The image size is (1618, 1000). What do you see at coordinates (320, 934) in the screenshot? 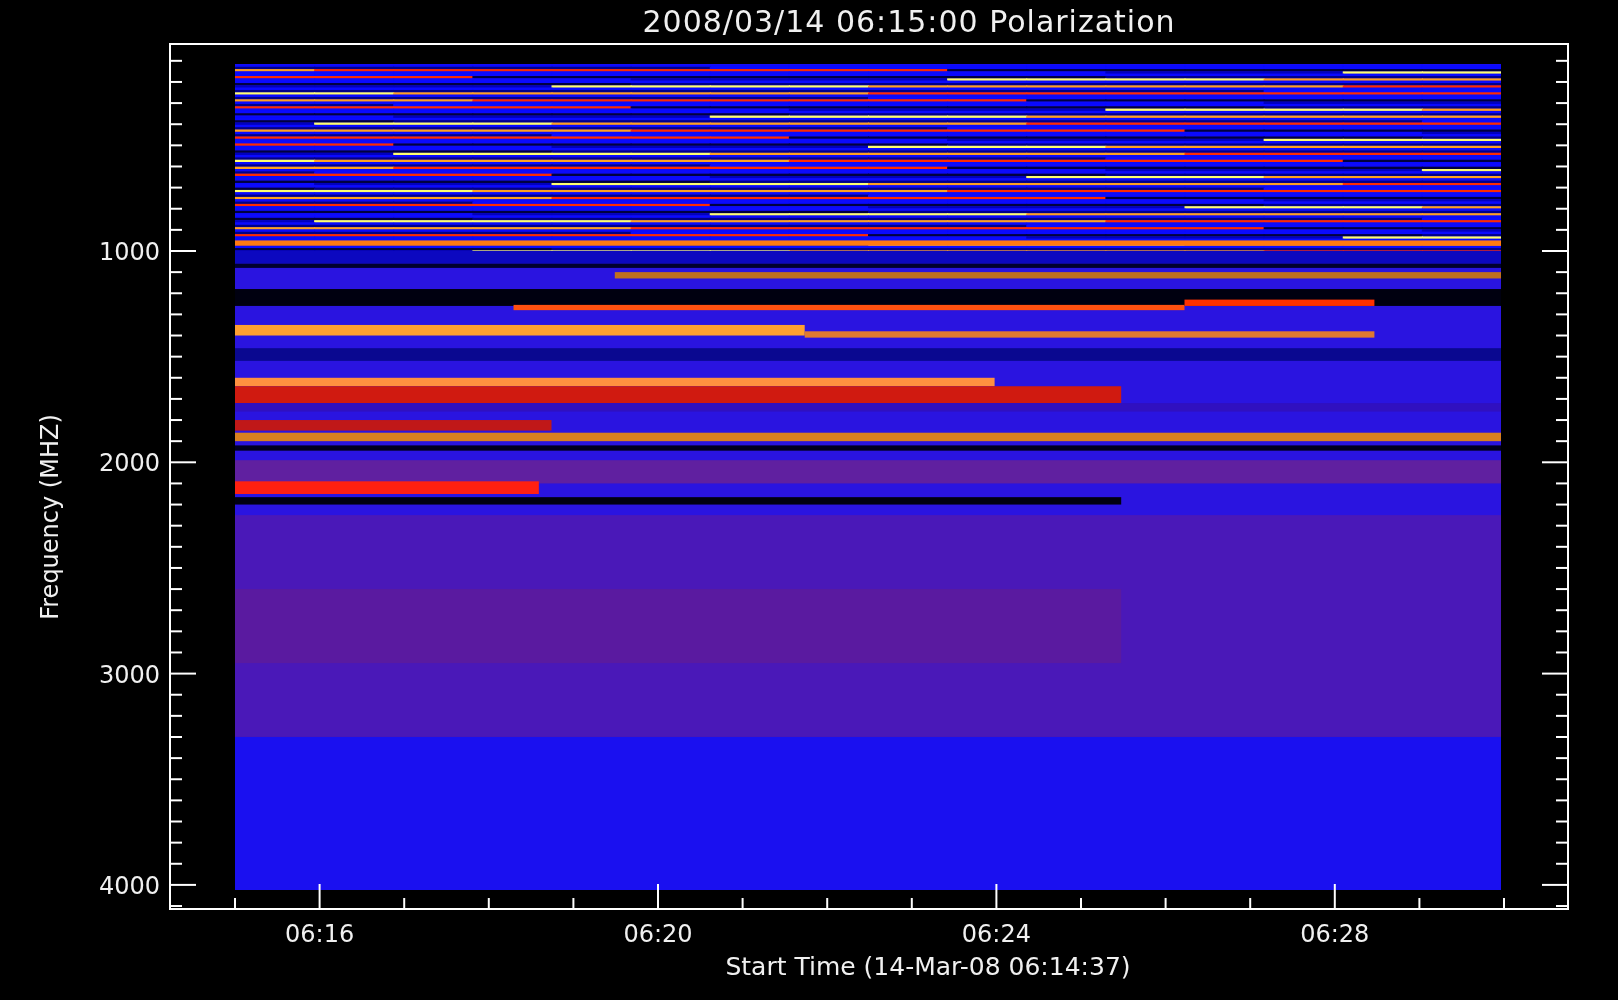
I see `tick-label: 06:16` at bounding box center [320, 934].